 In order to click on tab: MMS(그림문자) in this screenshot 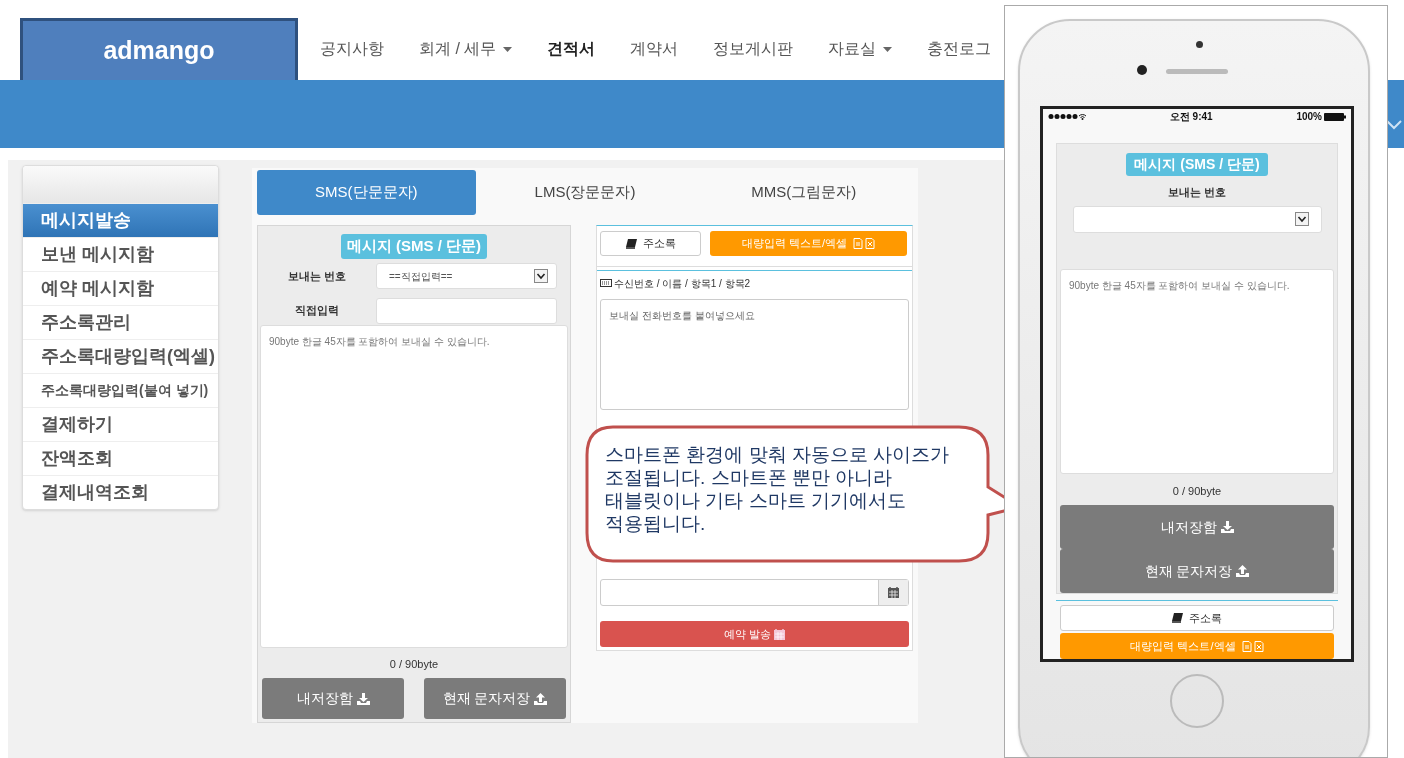, I will do `click(803, 192)`.